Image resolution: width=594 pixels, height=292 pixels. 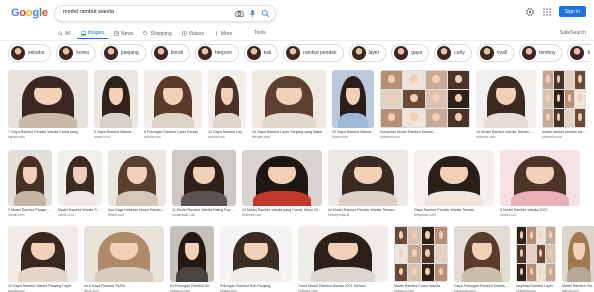 I want to click on image-result: Model Rambut Wanita Shaggy orami.co.id, so click(x=80, y=183).